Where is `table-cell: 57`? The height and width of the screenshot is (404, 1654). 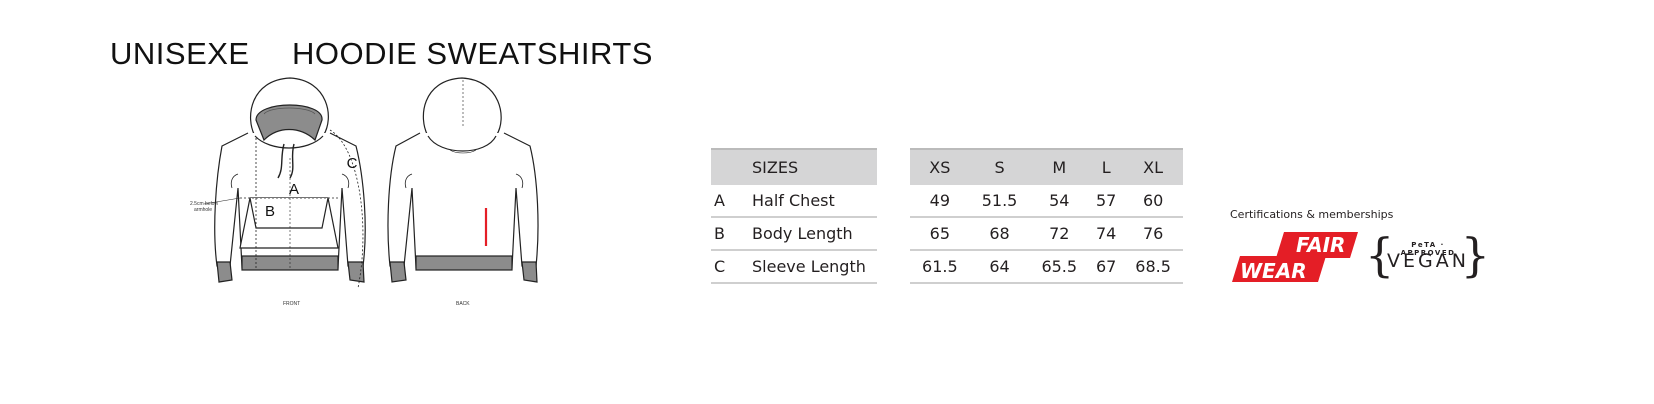
table-cell: 57 is located at coordinates (1106, 201).